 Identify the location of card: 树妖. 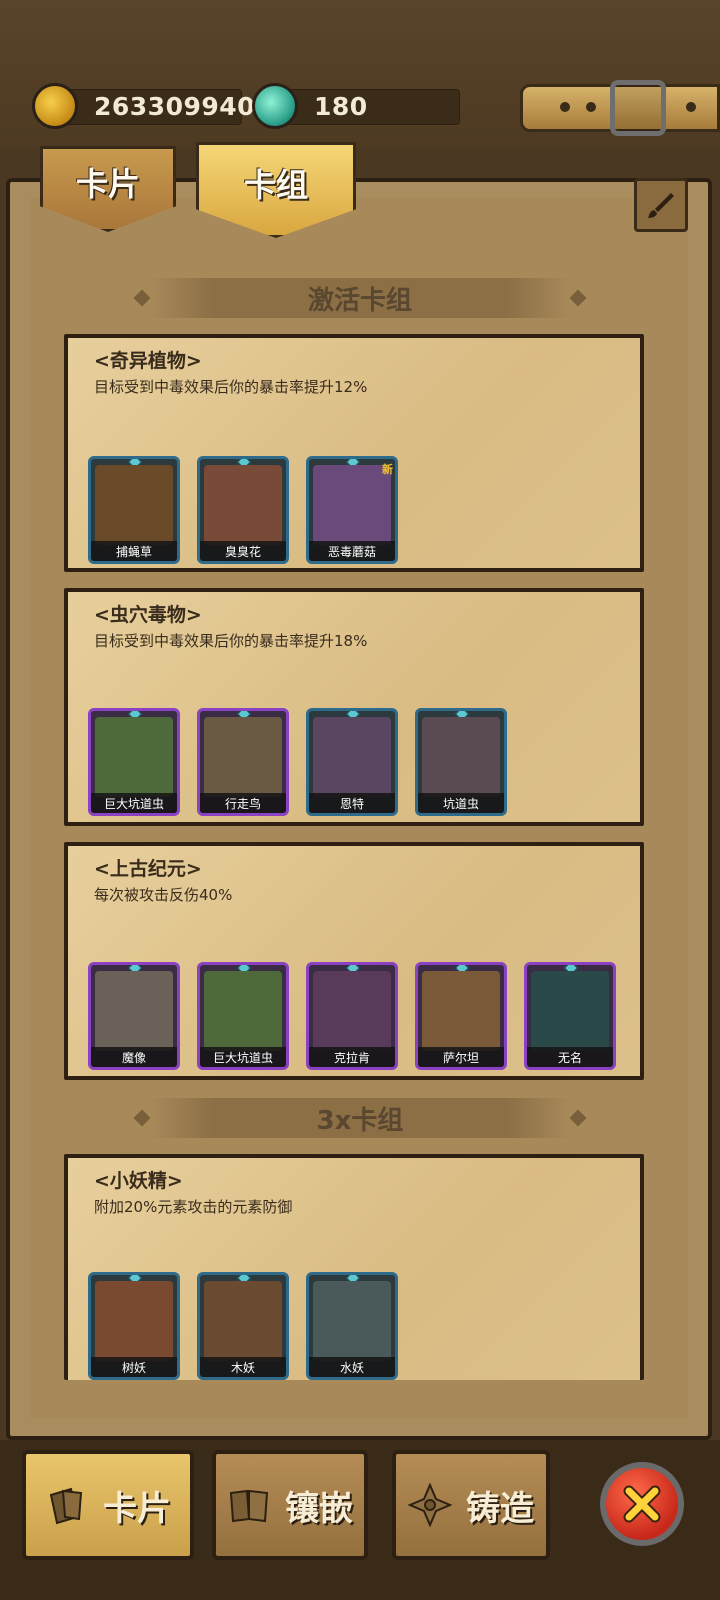
(134, 1326).